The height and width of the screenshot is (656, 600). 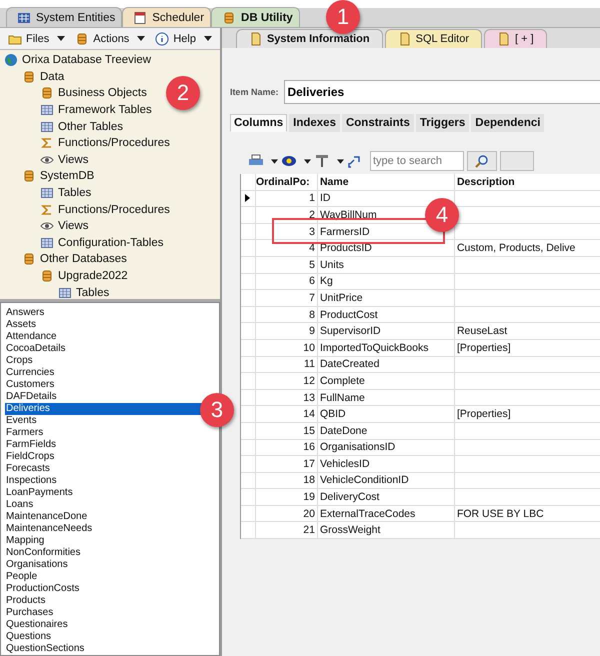 What do you see at coordinates (96, 110) in the screenshot?
I see `tree-item: Framework Tables` at bounding box center [96, 110].